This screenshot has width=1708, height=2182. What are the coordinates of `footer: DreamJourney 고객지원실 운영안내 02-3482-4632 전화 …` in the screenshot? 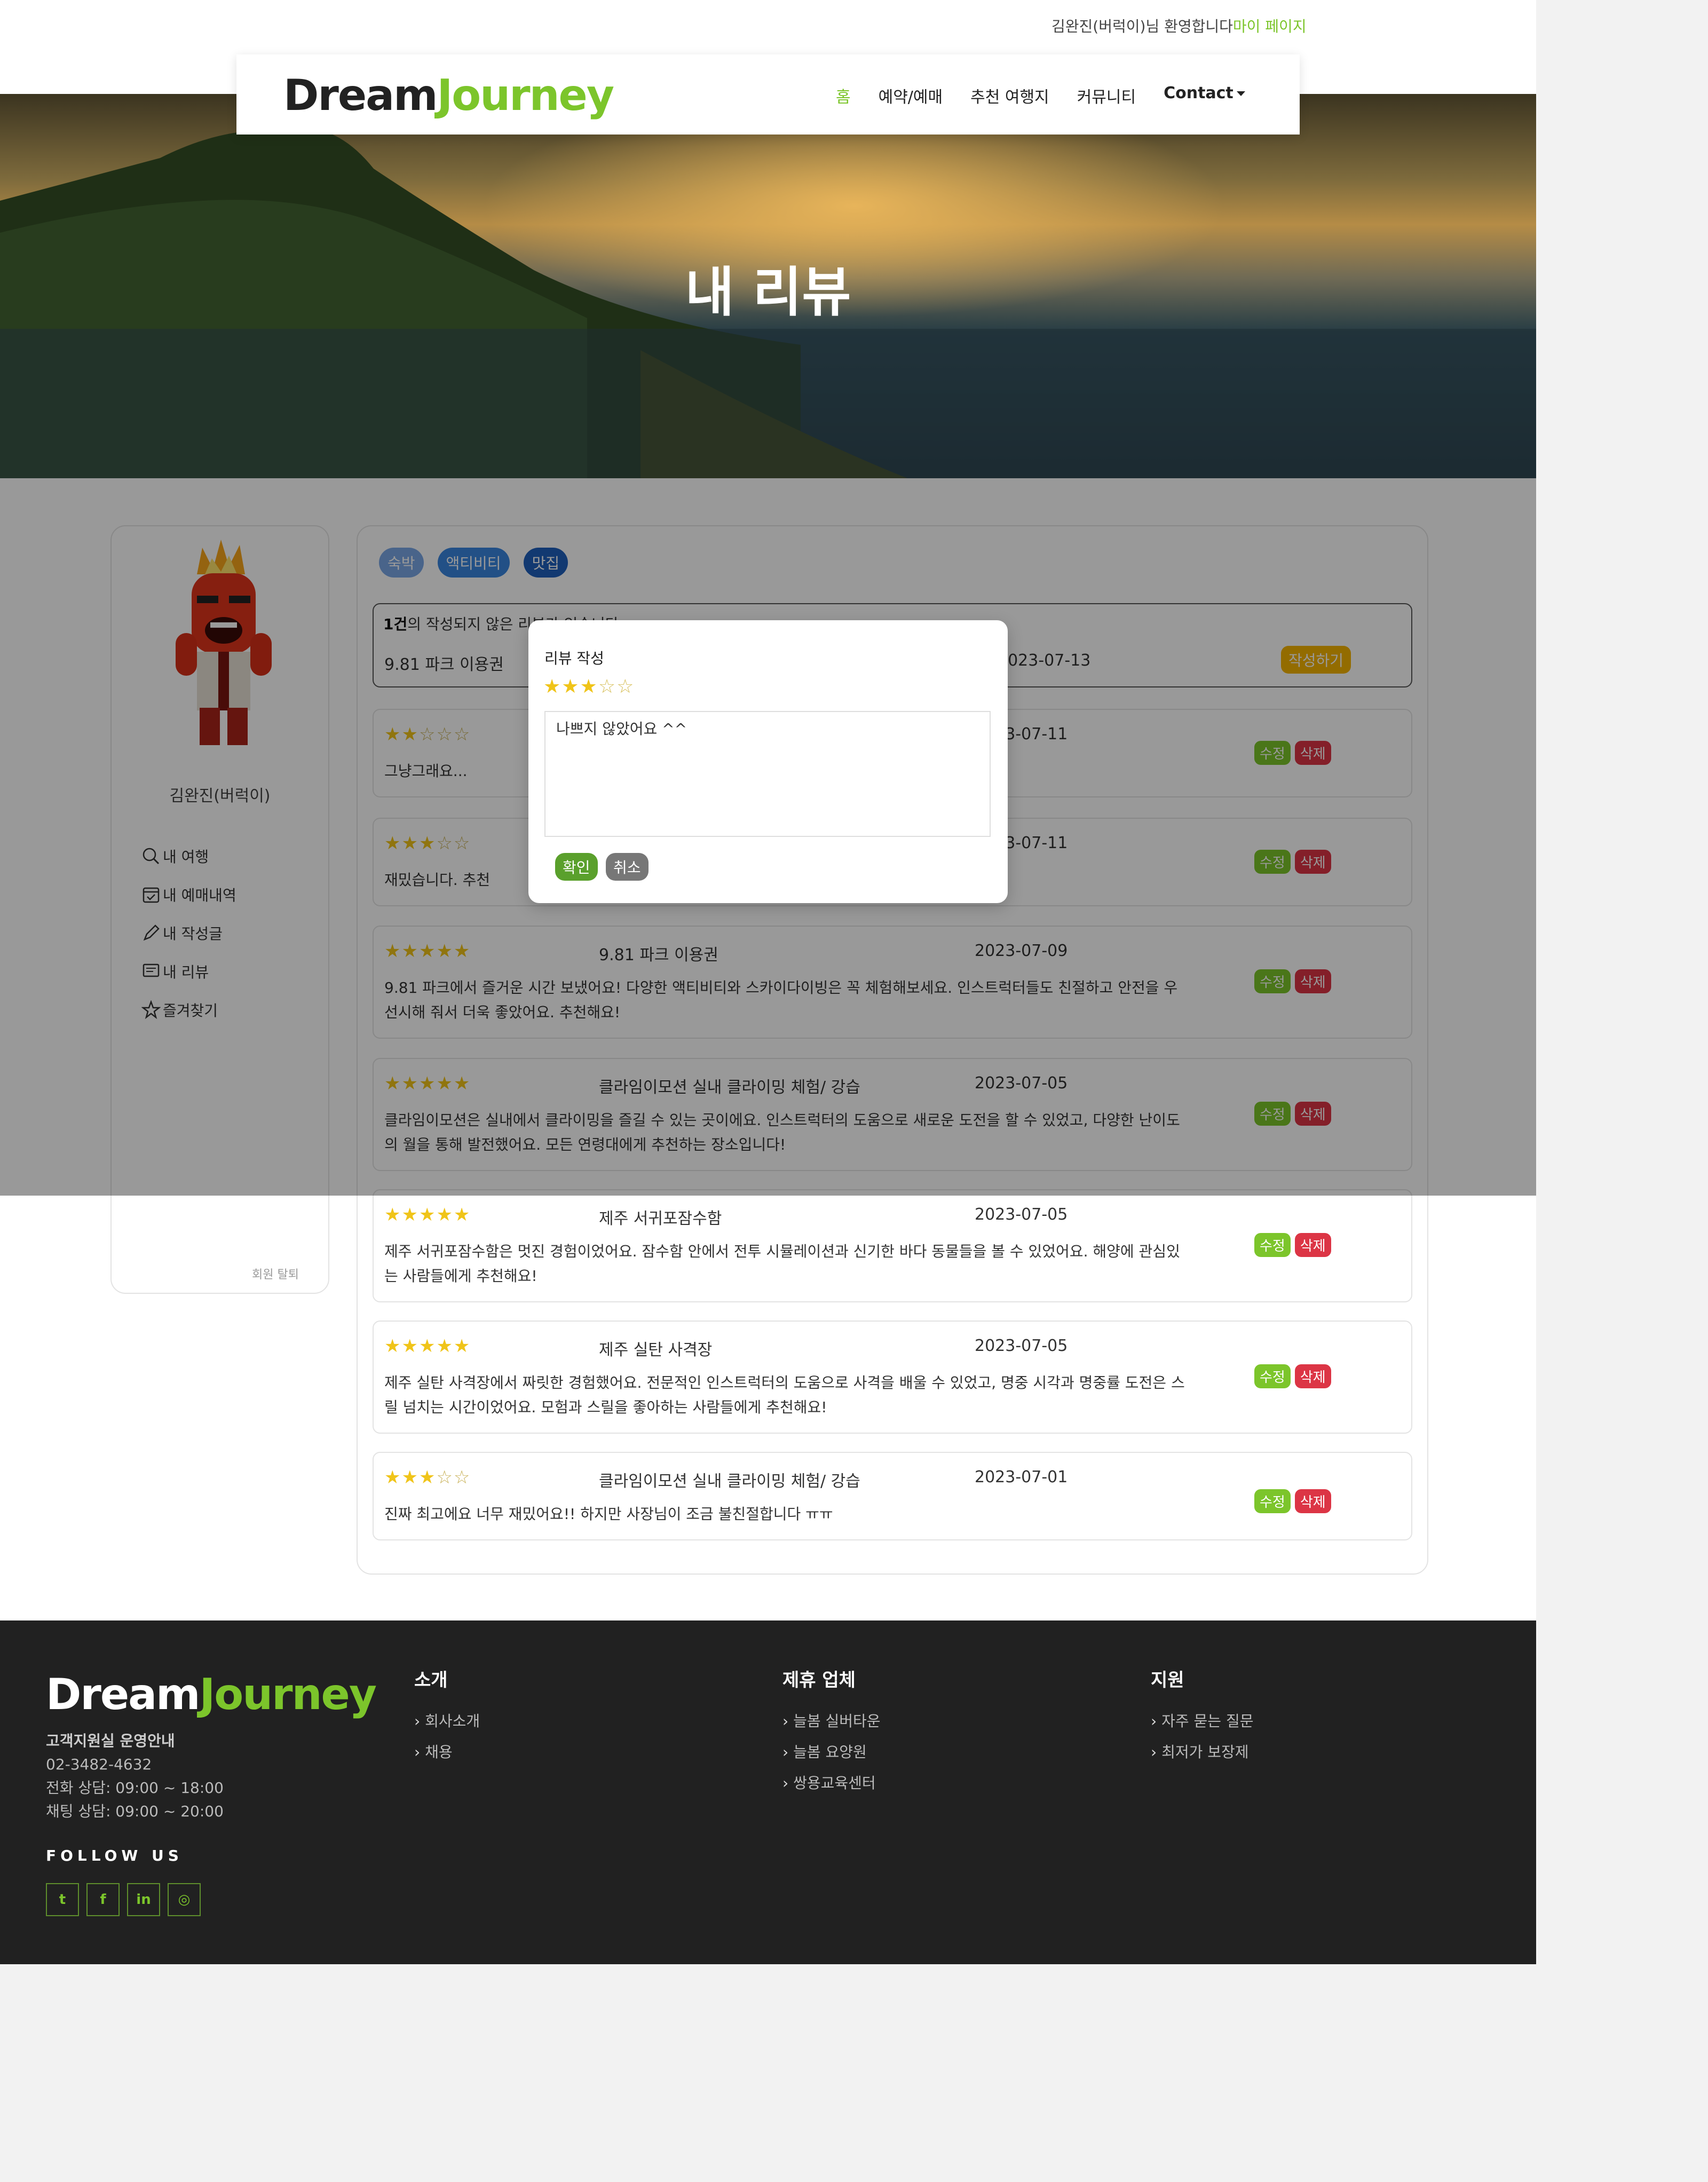 It's located at (768, 1792).